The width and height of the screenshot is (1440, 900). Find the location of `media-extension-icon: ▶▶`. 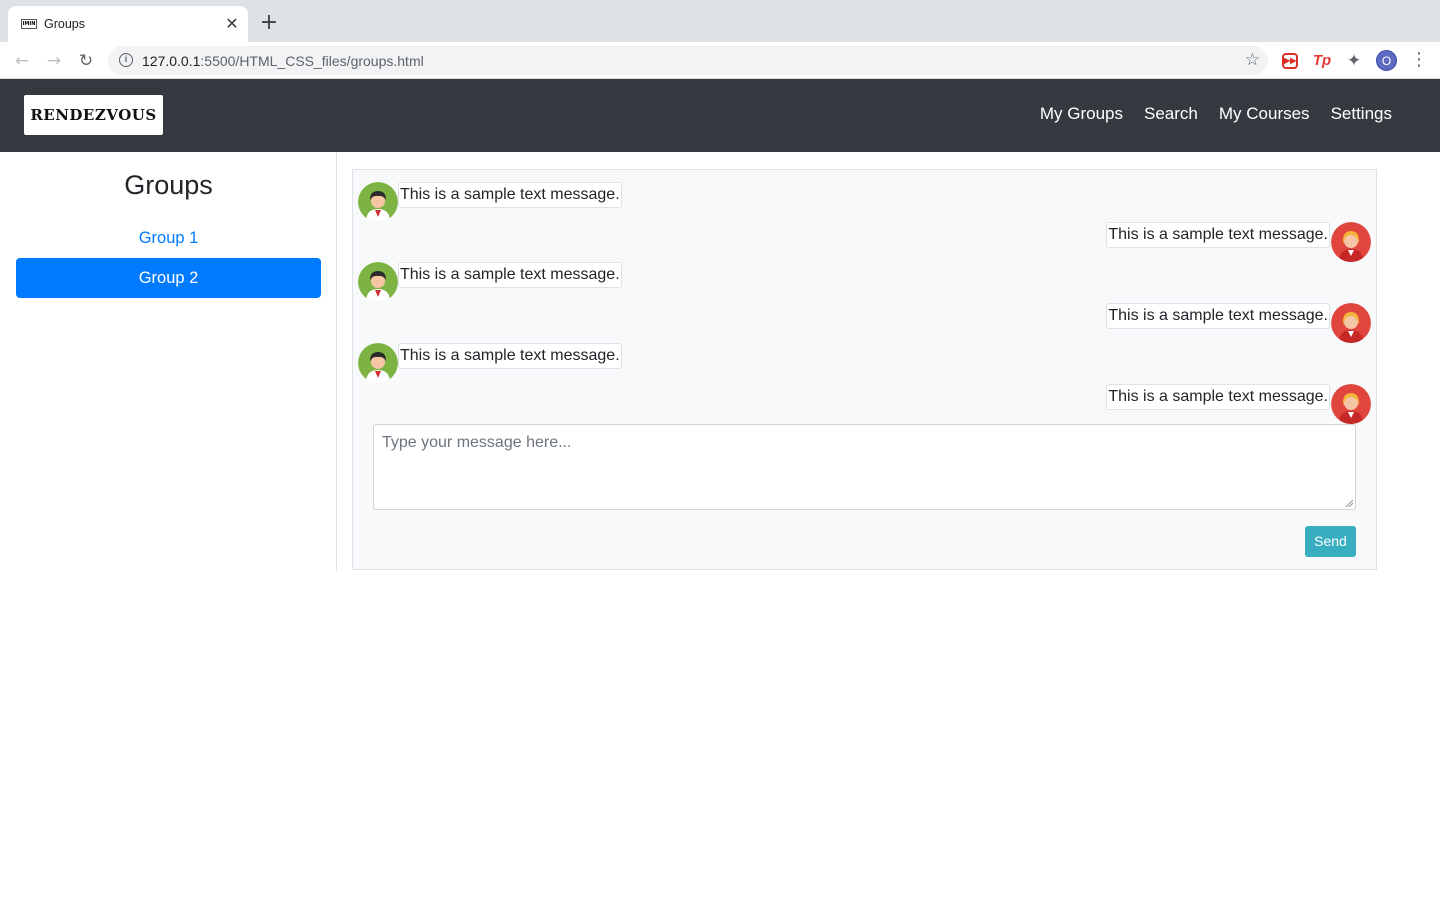

media-extension-icon: ▶▶ is located at coordinates (1290, 61).